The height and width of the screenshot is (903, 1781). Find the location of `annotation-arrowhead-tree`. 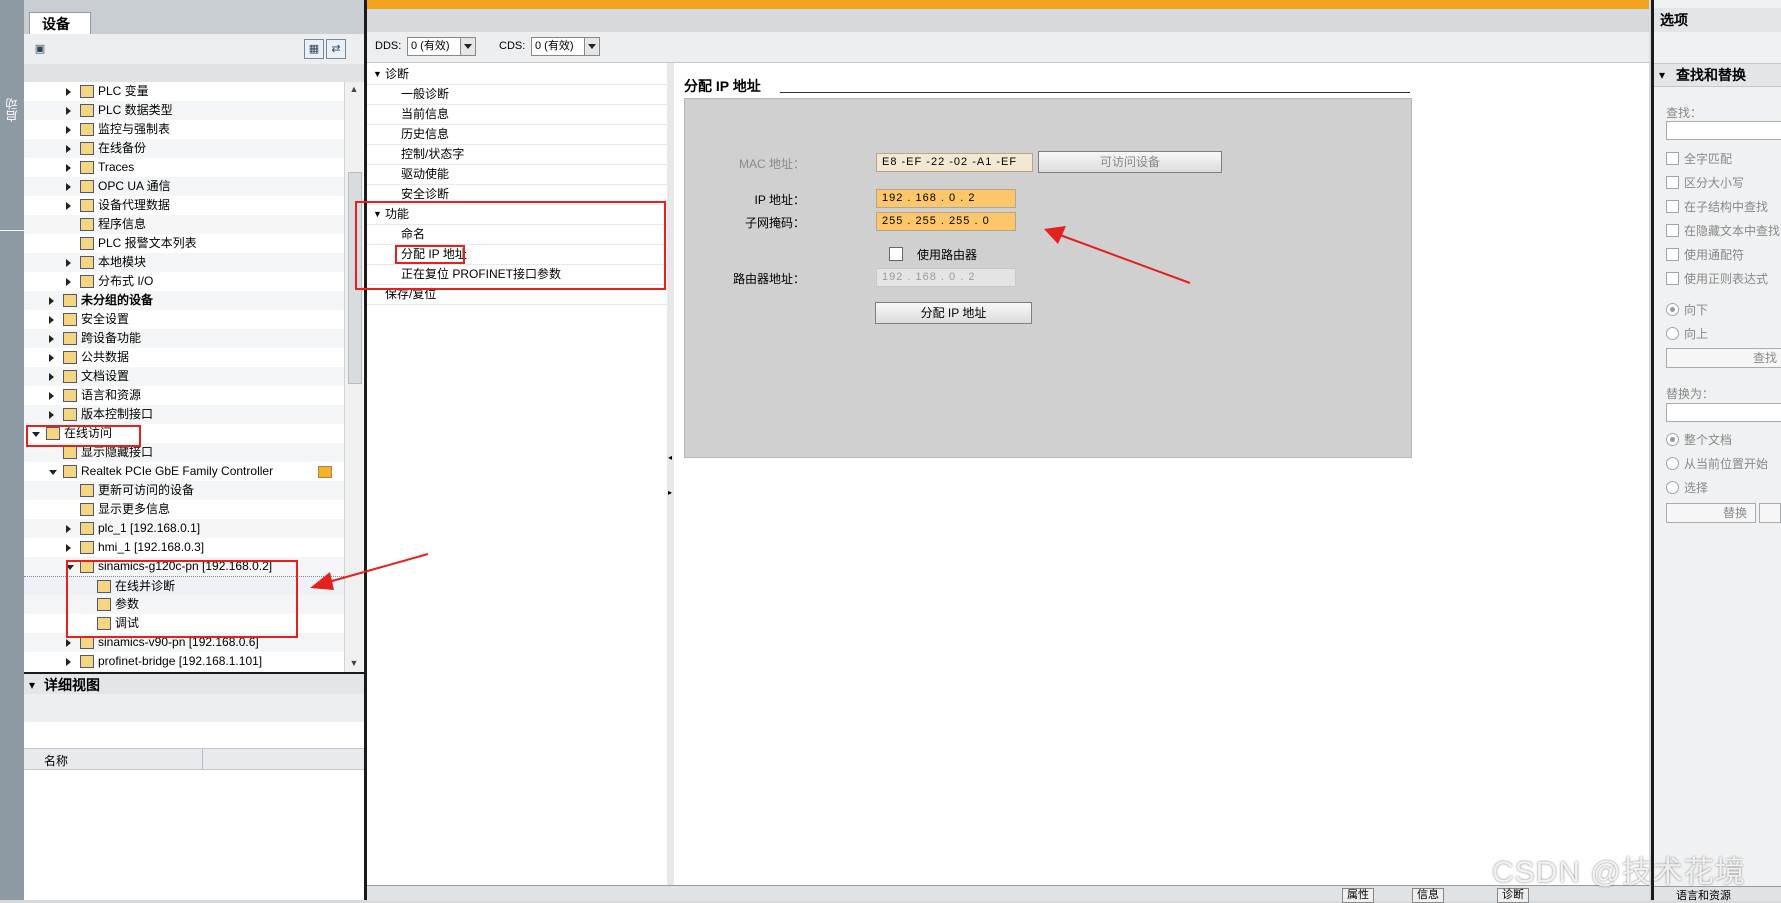

annotation-arrowhead-tree is located at coordinates (322, 581).